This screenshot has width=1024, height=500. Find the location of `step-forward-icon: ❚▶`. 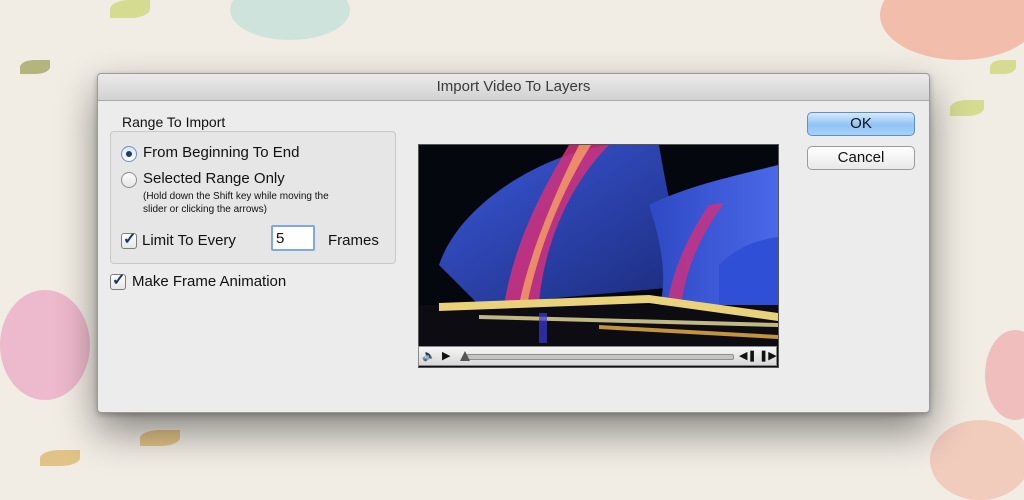

step-forward-icon: ❚▶ is located at coordinates (768, 356).